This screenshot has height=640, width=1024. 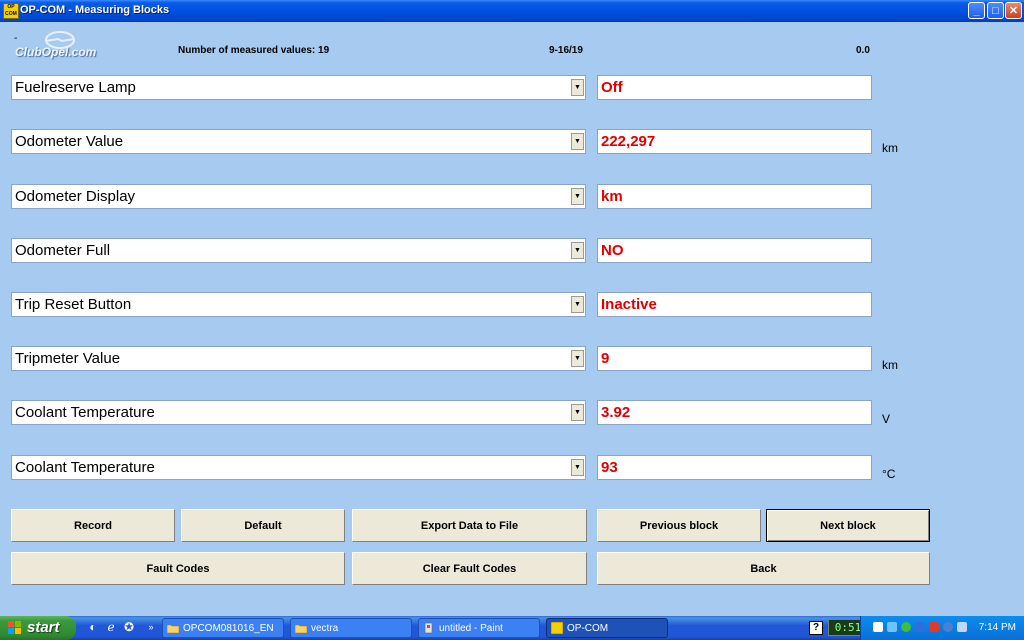 What do you see at coordinates (298, 87) in the screenshot?
I see `measure-select: Fuelreserve Lamp ▼` at bounding box center [298, 87].